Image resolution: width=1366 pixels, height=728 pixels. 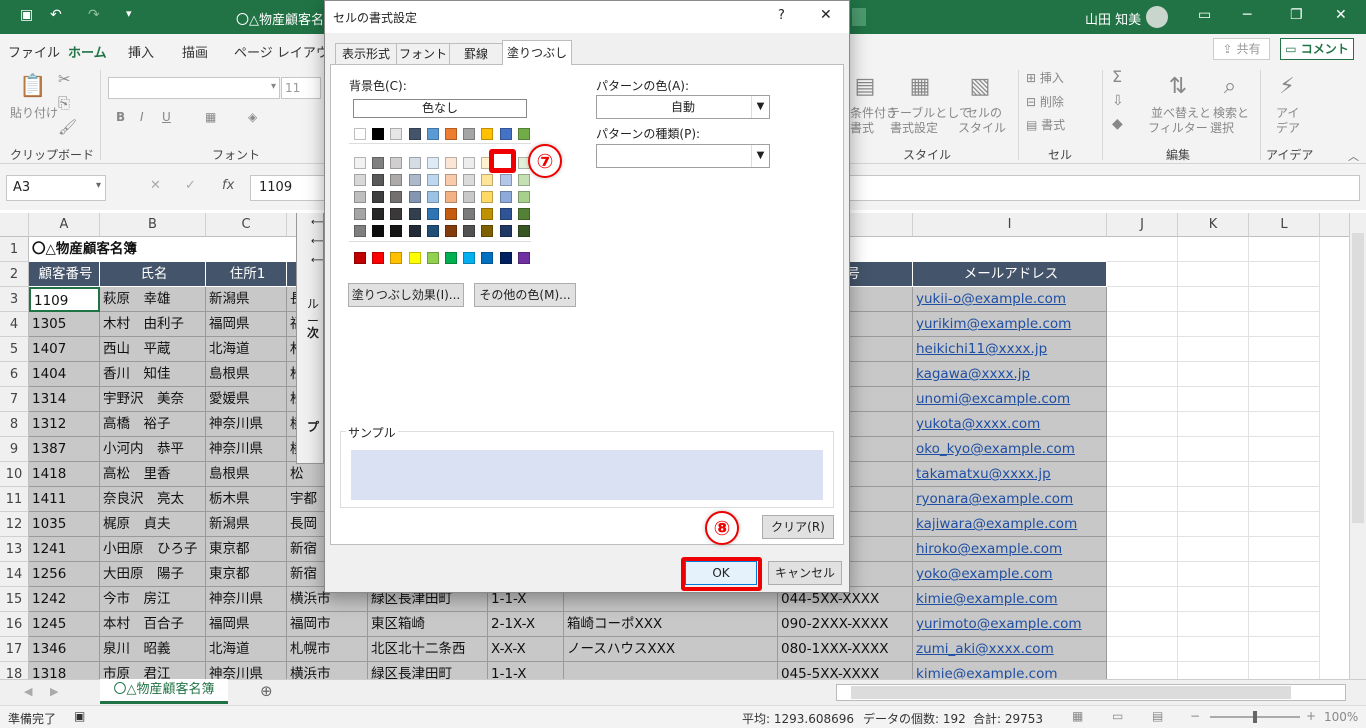 I want to click on fill-icon: ⇩, so click(x=1118, y=101).